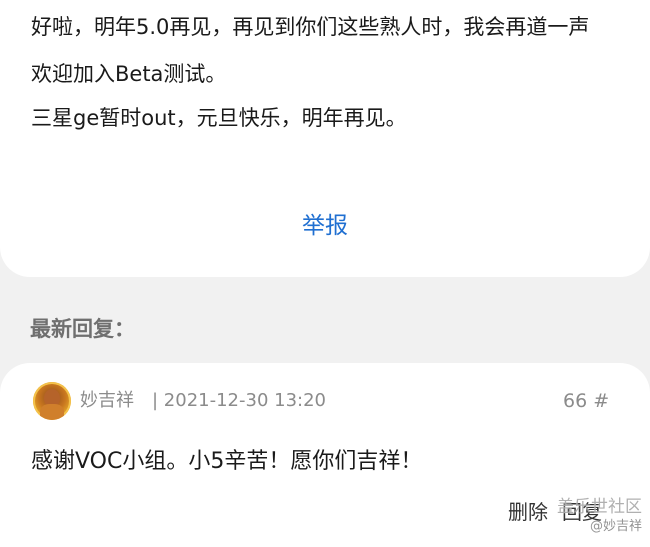  What do you see at coordinates (310, 27) in the screenshot?
I see `post-text-line: 好啦，明年5.0再见，再见到你们这些熟人时，我会再道一声` at bounding box center [310, 27].